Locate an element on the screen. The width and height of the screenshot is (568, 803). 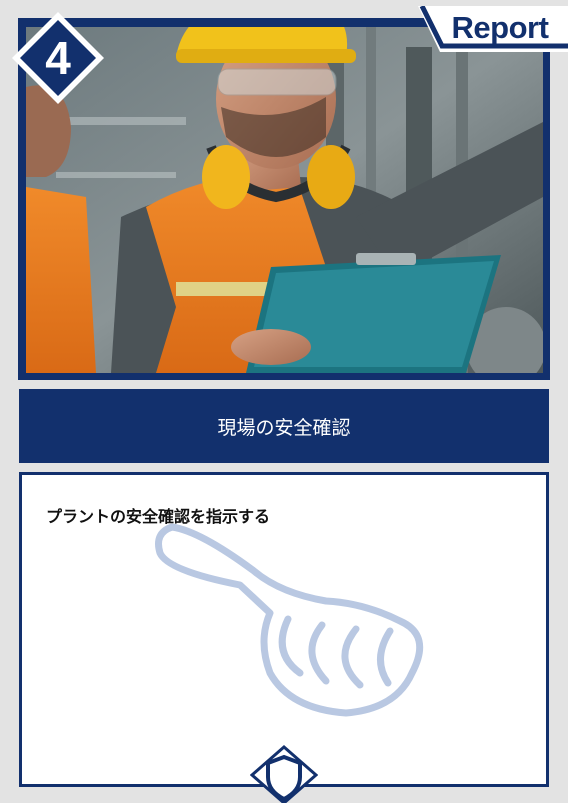
pointing-hand-icon is located at coordinates (289, 620).